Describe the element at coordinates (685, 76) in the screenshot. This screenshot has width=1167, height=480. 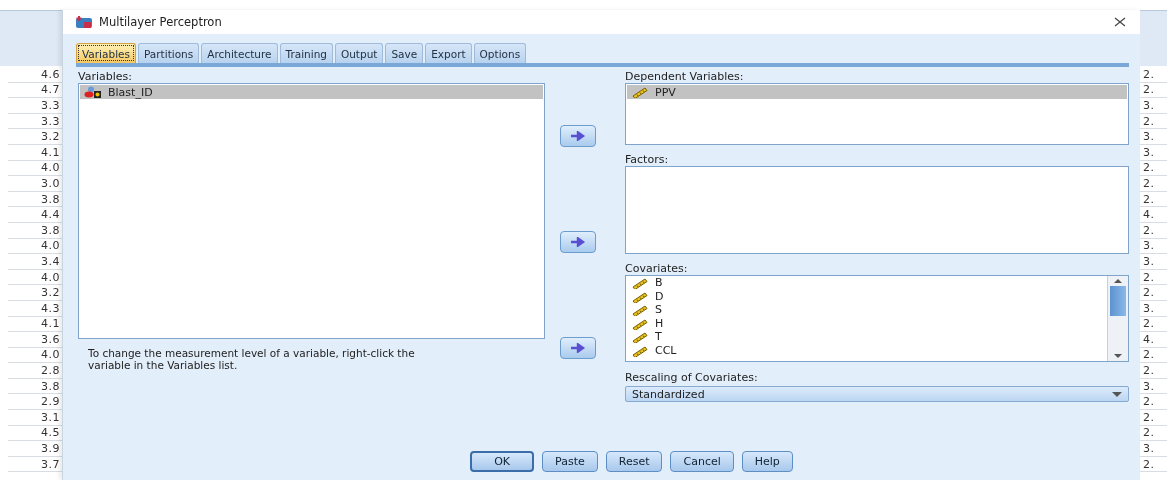
I see `dependent-variables-label: Dependent Variables:` at that location.